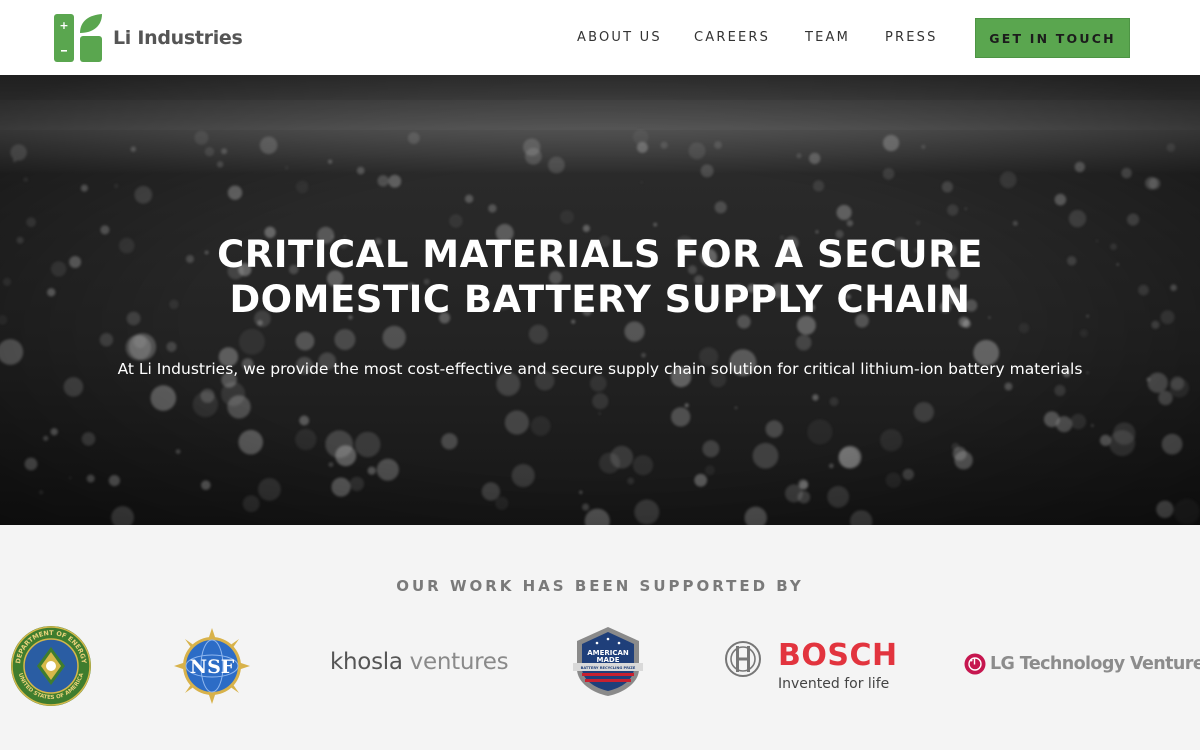  Describe the element at coordinates (78, 38) in the screenshot. I see `battery-leaf-icon: +` at that location.